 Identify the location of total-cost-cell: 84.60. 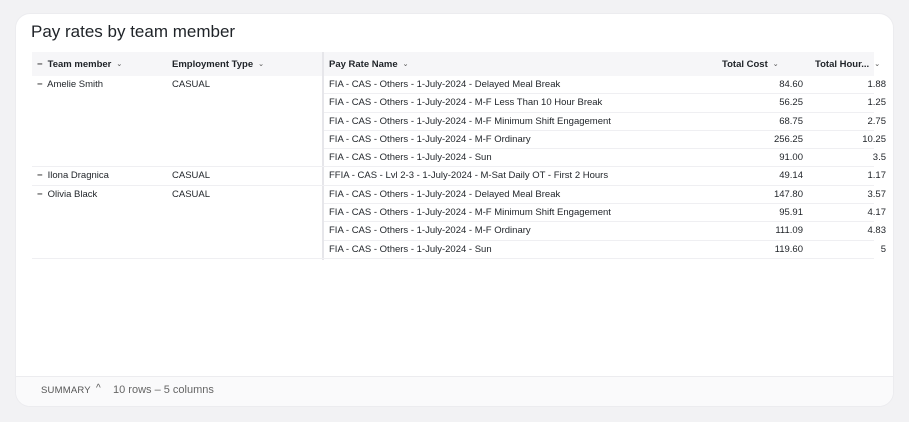
(791, 84).